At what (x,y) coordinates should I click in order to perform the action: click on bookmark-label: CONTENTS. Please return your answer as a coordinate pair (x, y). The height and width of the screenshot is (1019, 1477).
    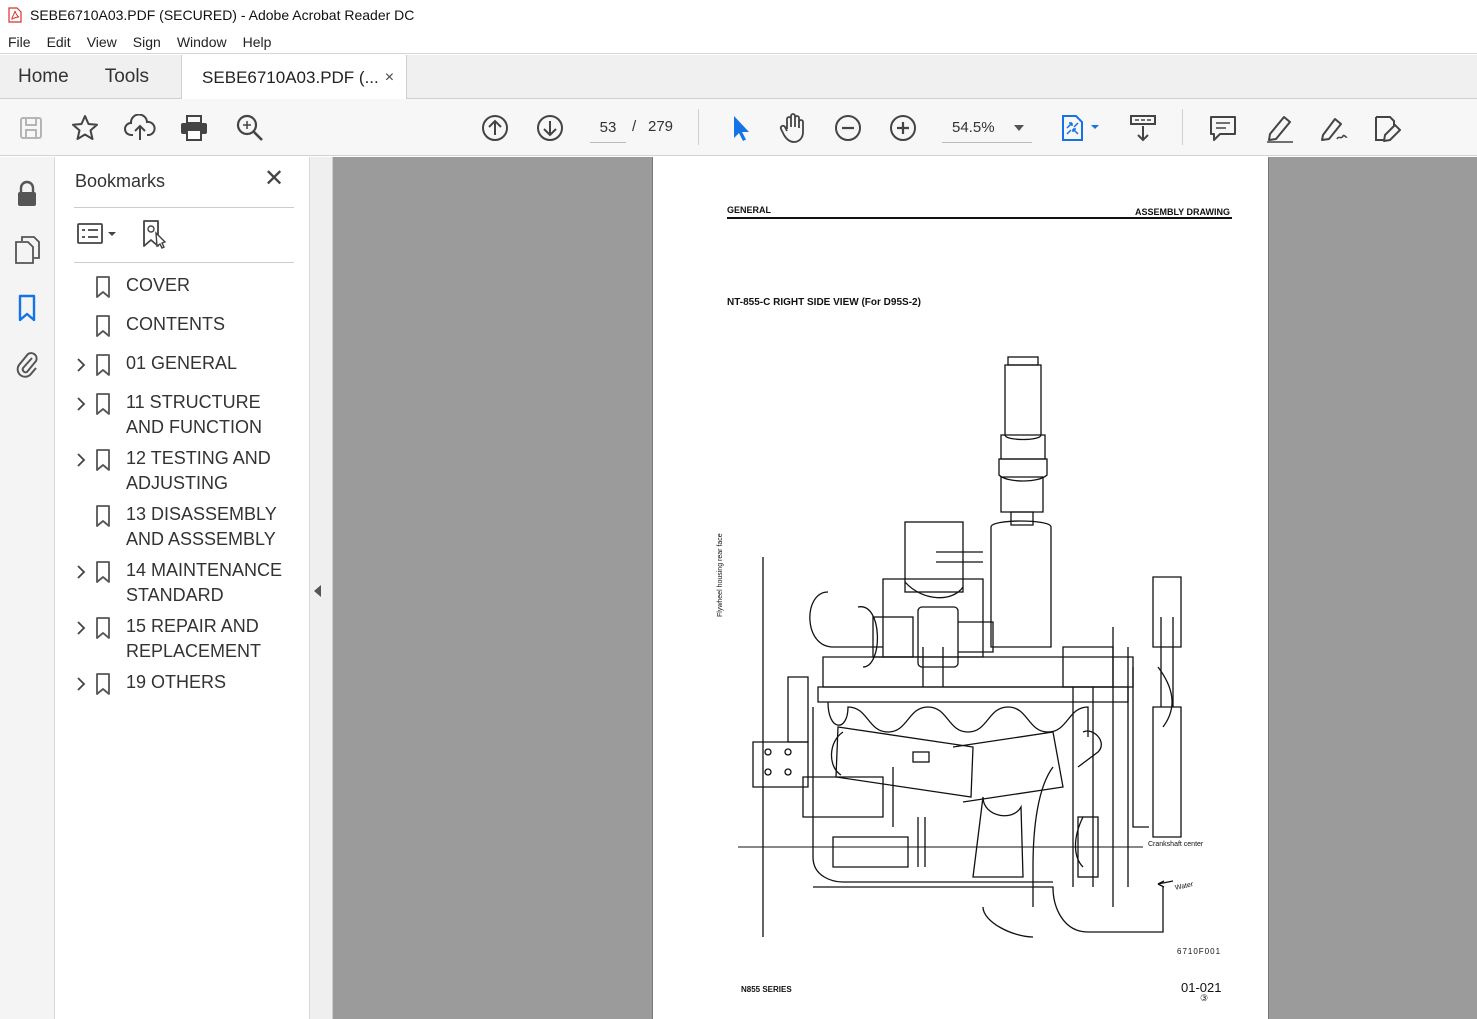
    Looking at the image, I should click on (175, 324).